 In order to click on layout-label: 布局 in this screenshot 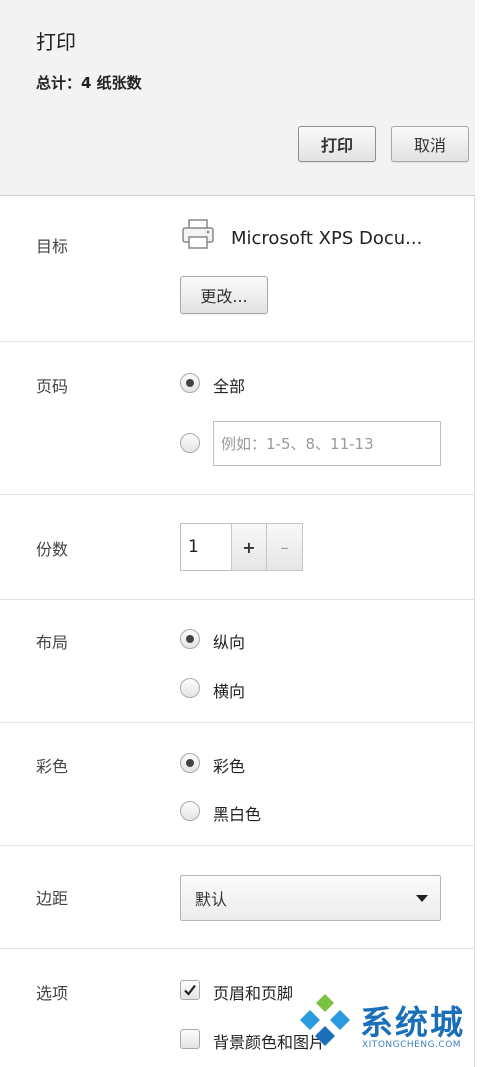, I will do `click(52, 642)`.